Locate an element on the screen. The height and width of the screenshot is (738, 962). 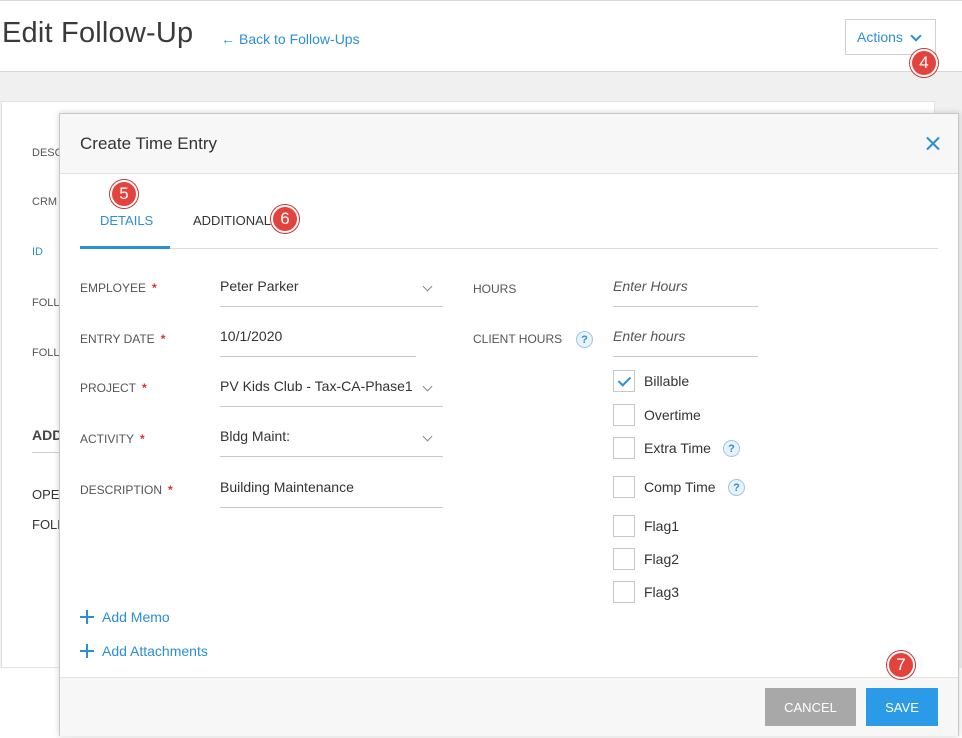
page-title: Edit Follow-Up is located at coordinates (98, 33).